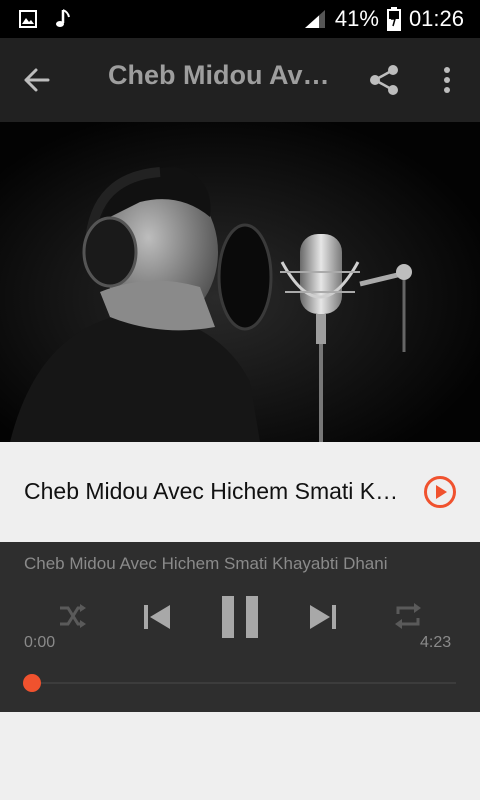  I want to click on status-time: 01:26, so click(436, 18).